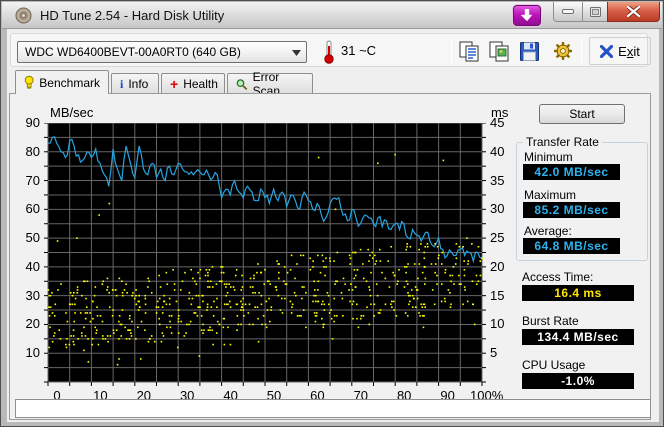  Describe the element at coordinates (296, 53) in the screenshot. I see `chevron-down-icon` at that location.